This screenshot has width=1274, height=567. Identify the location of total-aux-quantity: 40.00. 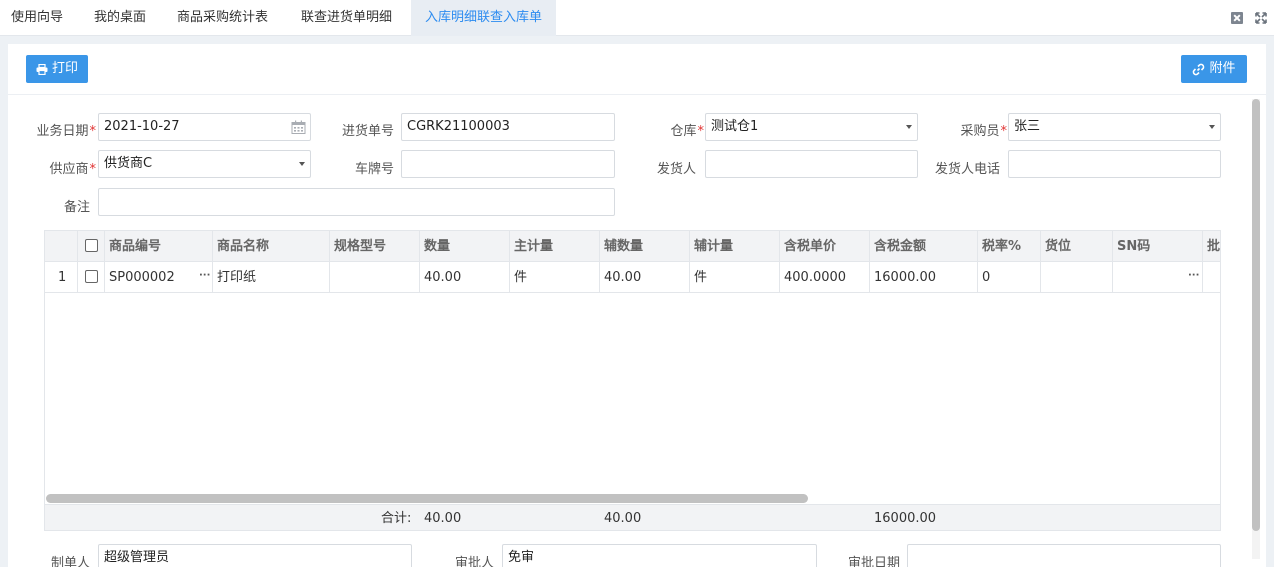
(623, 518).